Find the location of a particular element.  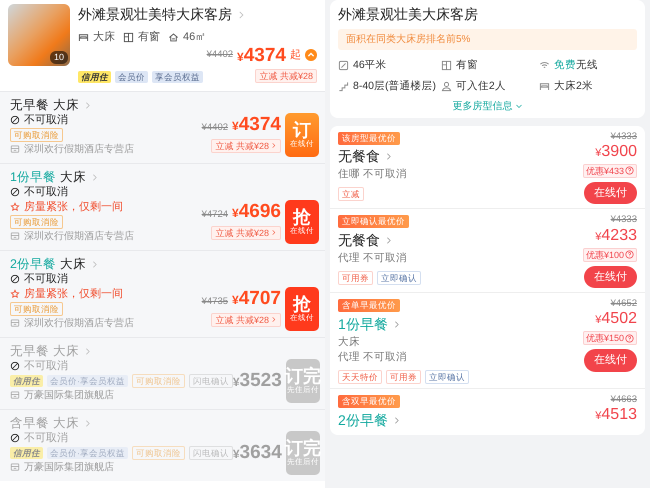

saving-tag: 优惠¥150 is located at coordinates (609, 338).